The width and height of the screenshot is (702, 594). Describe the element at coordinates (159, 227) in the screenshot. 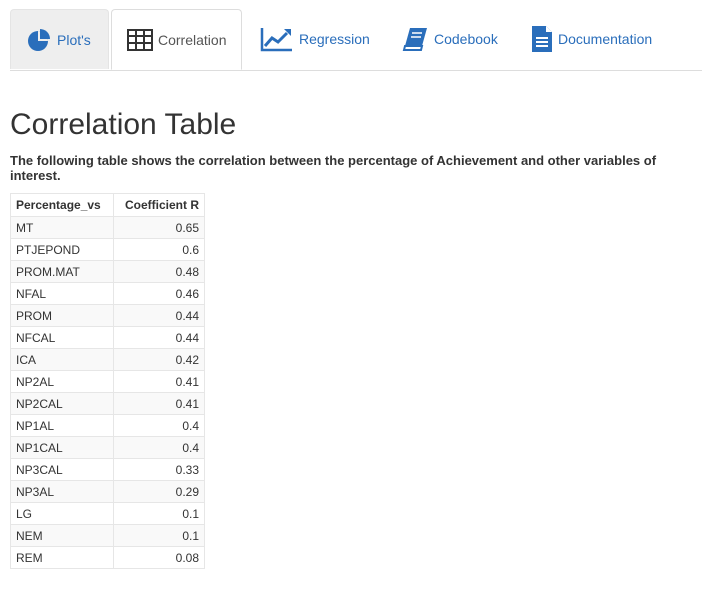

I see `coefficient-cell: 0.65` at that location.